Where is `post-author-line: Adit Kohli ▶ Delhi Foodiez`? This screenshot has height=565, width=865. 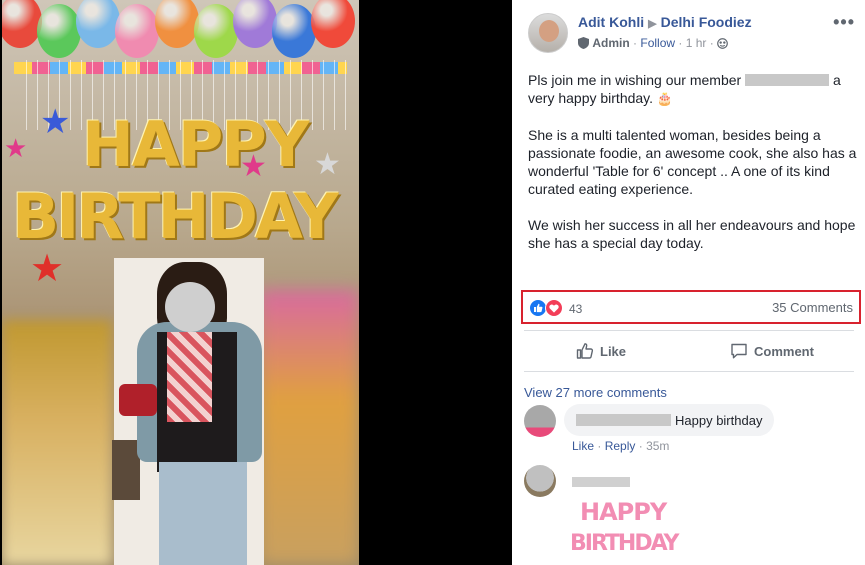 post-author-line: Adit Kohli ▶ Delhi Foodiez is located at coordinates (665, 22).